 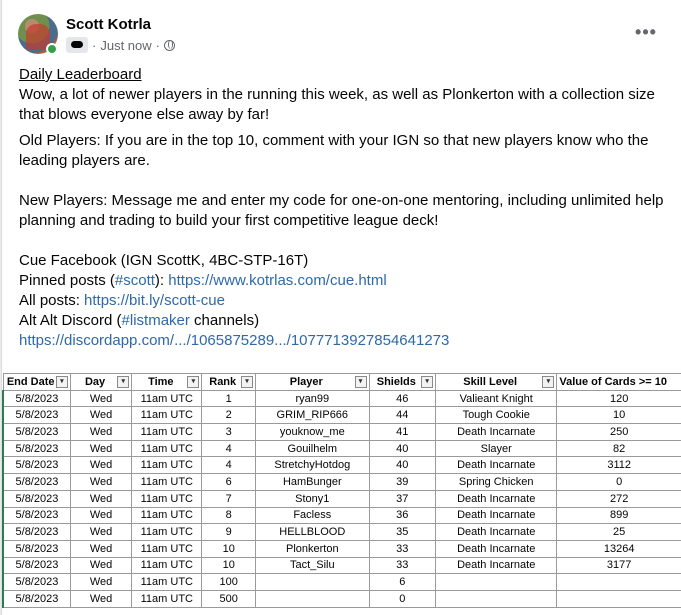 What do you see at coordinates (496, 415) in the screenshot?
I see `table-cell: Tough Cookie` at bounding box center [496, 415].